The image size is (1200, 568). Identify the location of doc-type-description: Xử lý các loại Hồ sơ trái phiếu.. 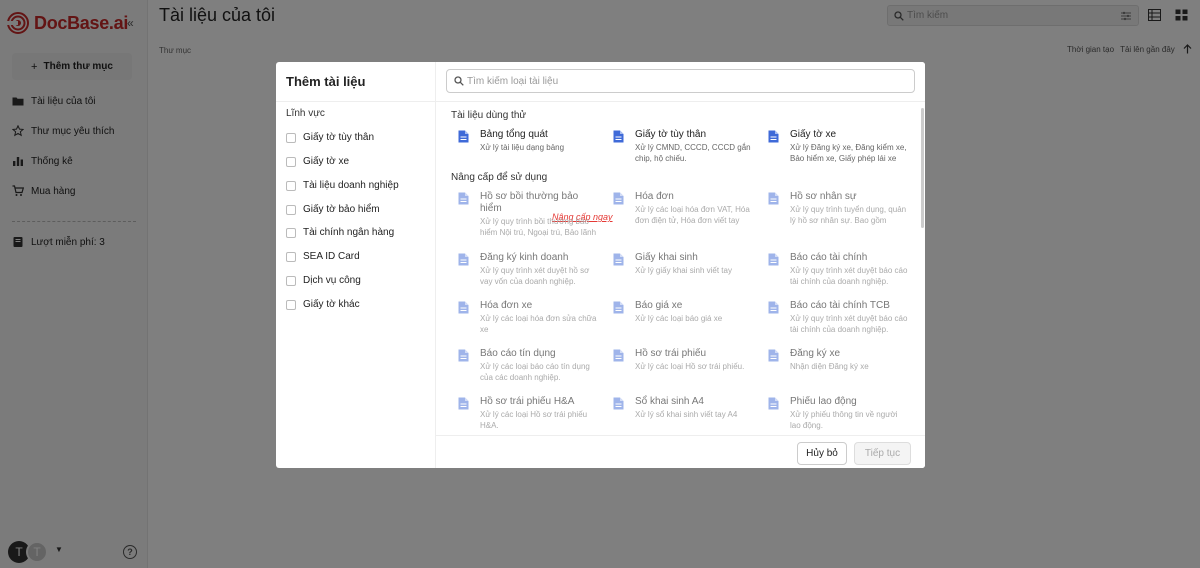
(690, 366).